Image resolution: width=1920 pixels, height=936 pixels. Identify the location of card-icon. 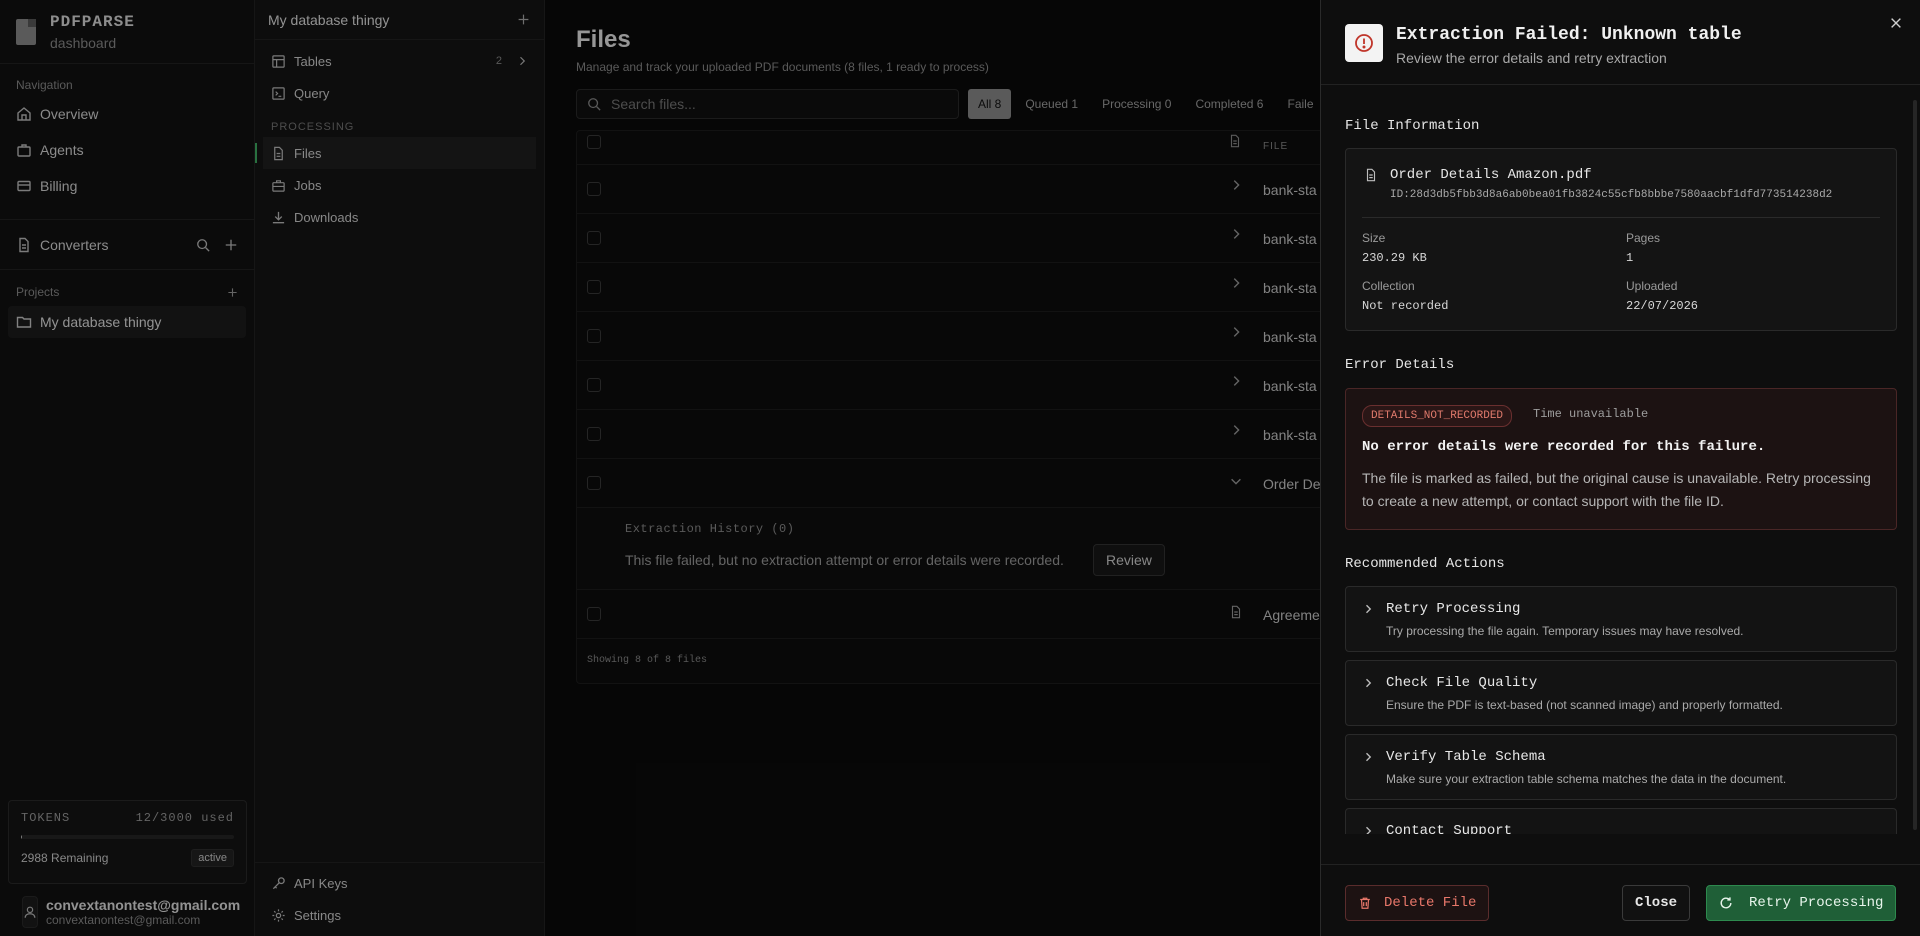
(24, 186).